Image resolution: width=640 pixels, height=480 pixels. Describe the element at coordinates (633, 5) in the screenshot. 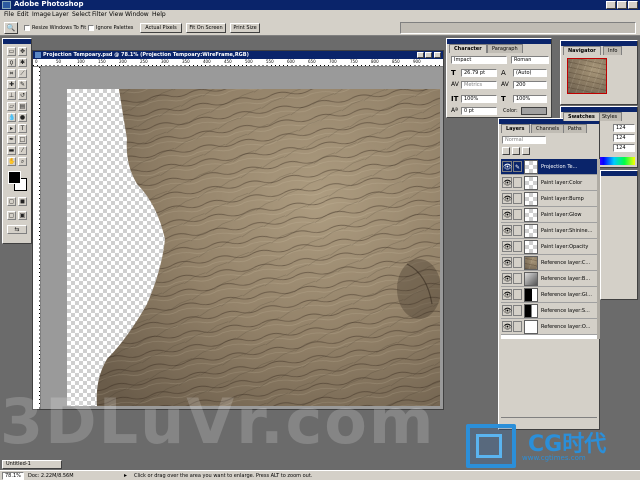

I see `close-button` at that location.